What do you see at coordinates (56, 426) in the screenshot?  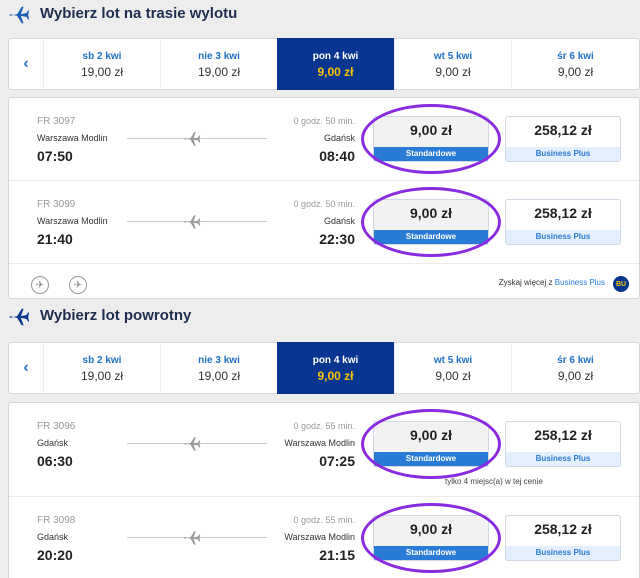 I see `flight-number: FR 3096` at bounding box center [56, 426].